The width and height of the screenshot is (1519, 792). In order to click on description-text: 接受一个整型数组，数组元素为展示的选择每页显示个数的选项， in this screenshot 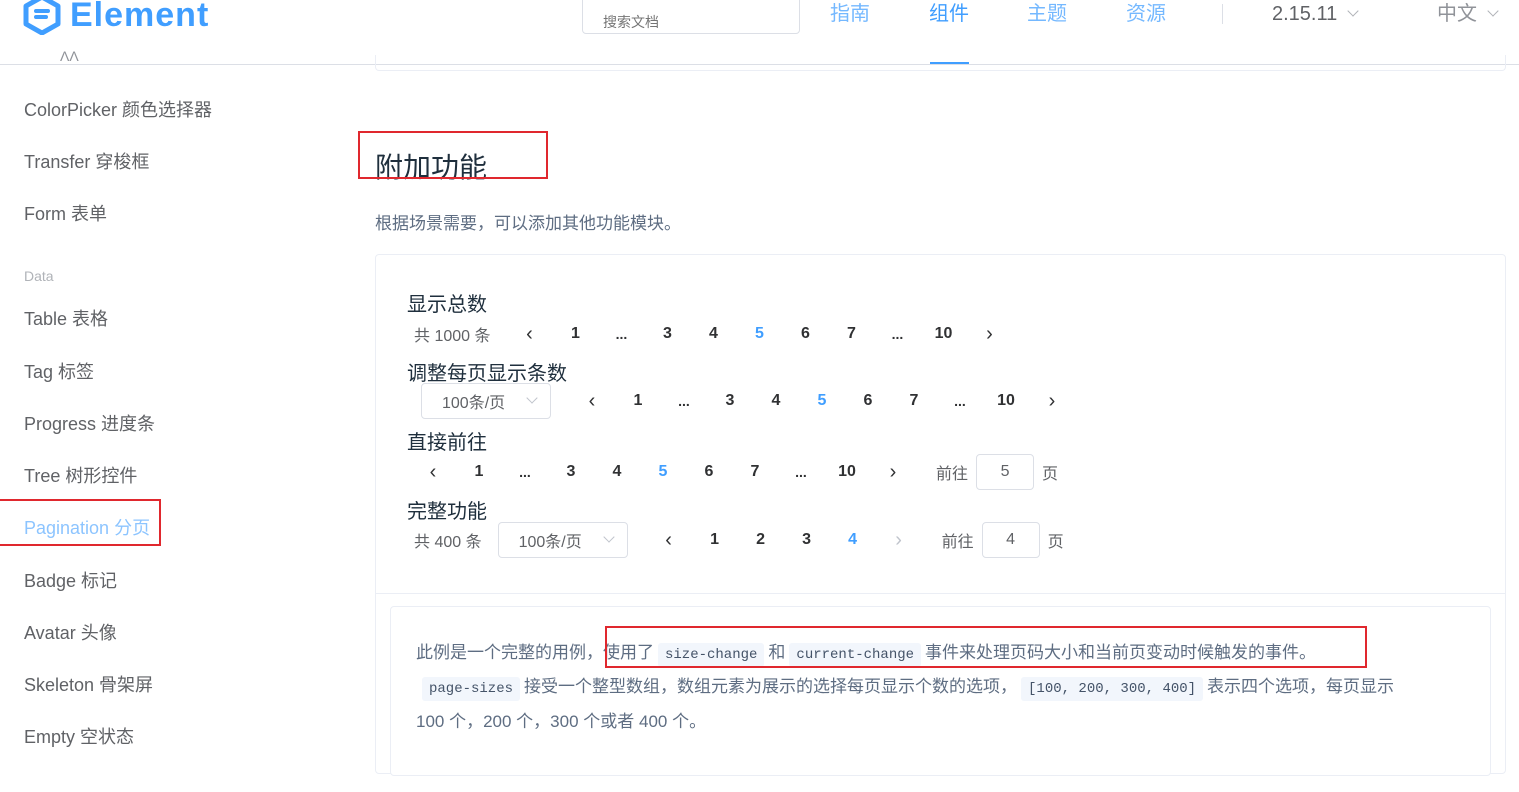, I will do `click(771, 686)`.